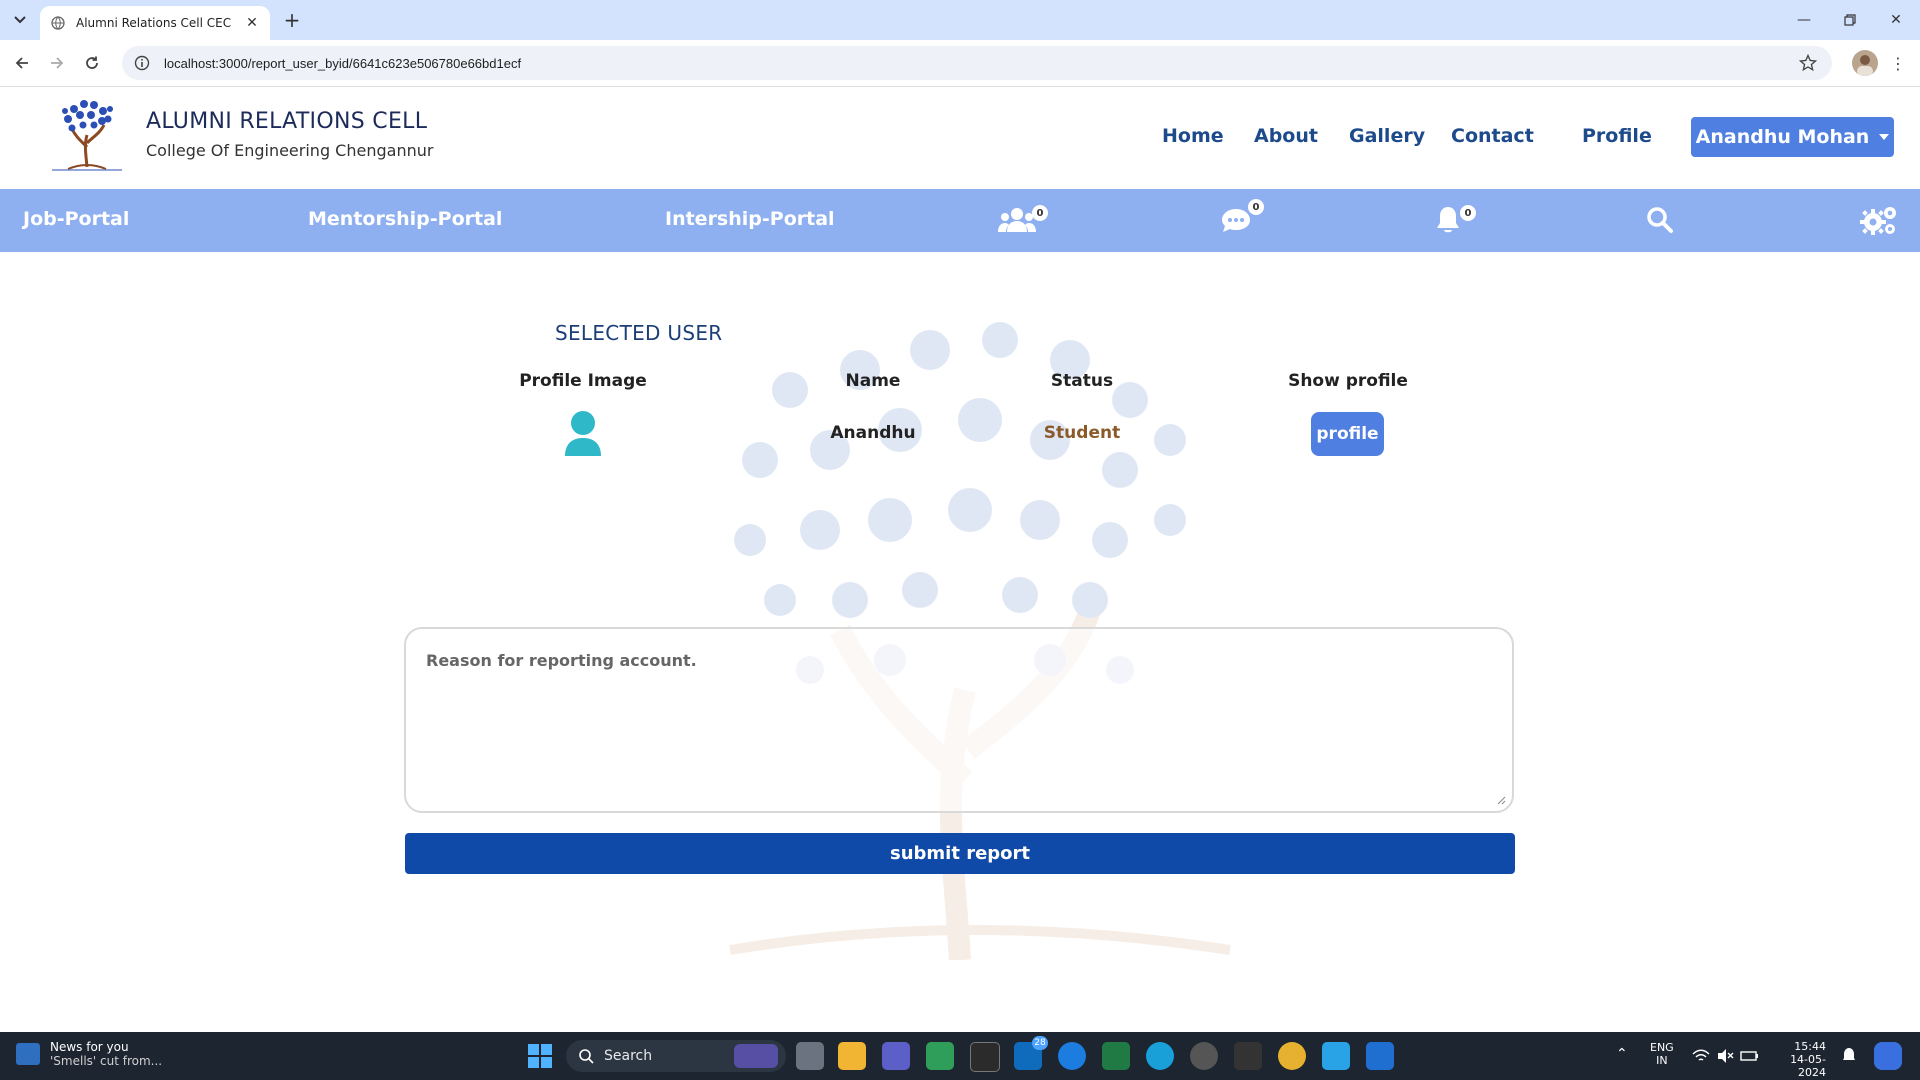  I want to click on excel-icon, so click(1116, 1056).